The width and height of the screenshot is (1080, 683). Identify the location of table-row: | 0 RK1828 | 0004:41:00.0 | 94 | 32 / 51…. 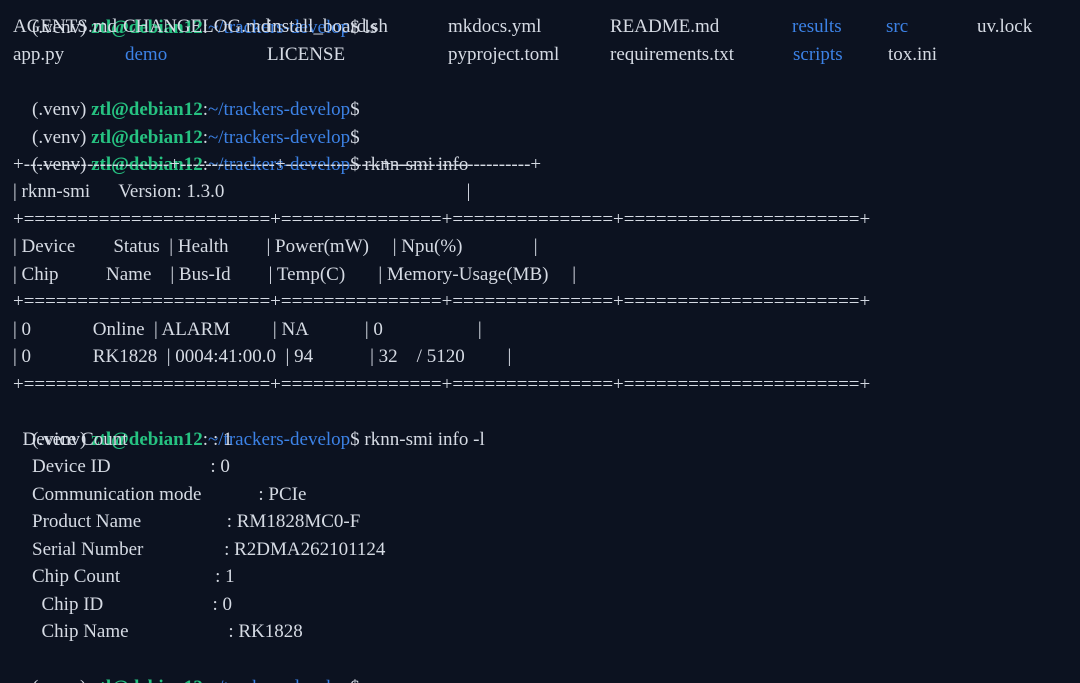
(262, 356).